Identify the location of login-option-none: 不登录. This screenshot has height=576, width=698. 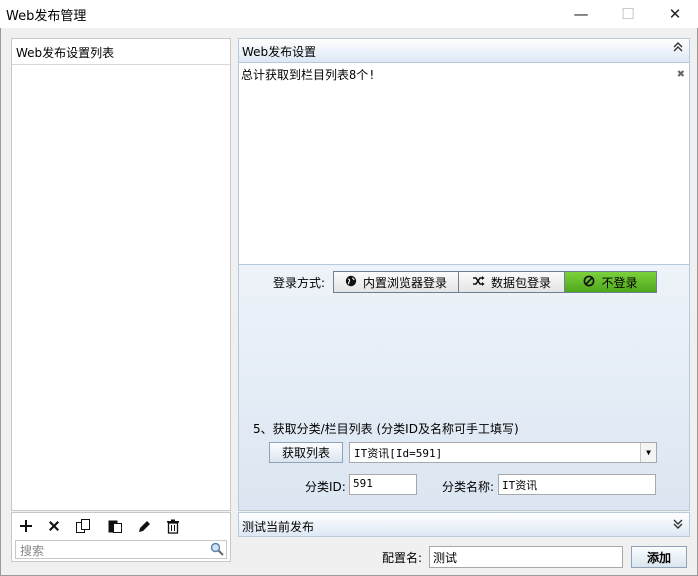
(610, 282).